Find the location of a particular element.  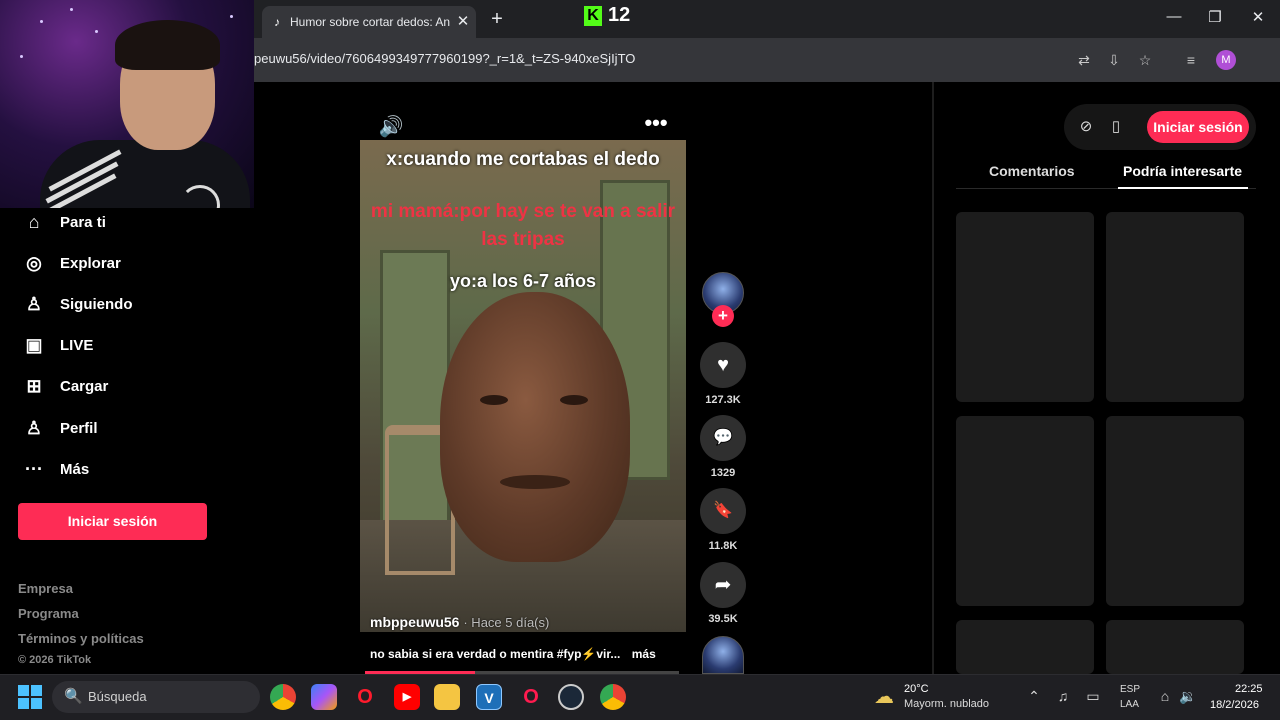

footer-link-terminos: Términos y políticas is located at coordinates (81, 638).